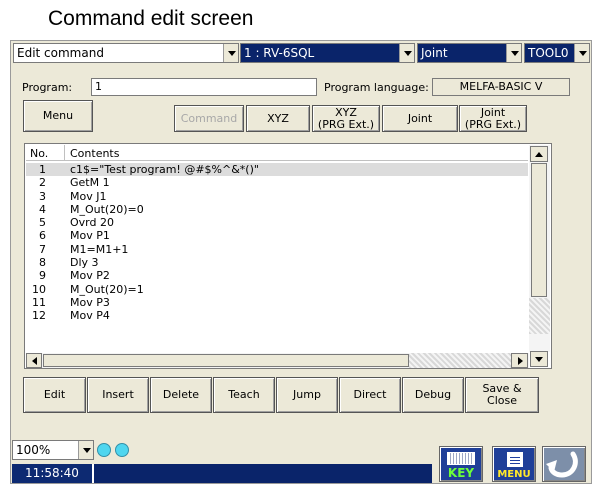 The width and height of the screenshot is (600, 488). Describe the element at coordinates (307, 395) in the screenshot. I see `jump-button: Jump` at that location.